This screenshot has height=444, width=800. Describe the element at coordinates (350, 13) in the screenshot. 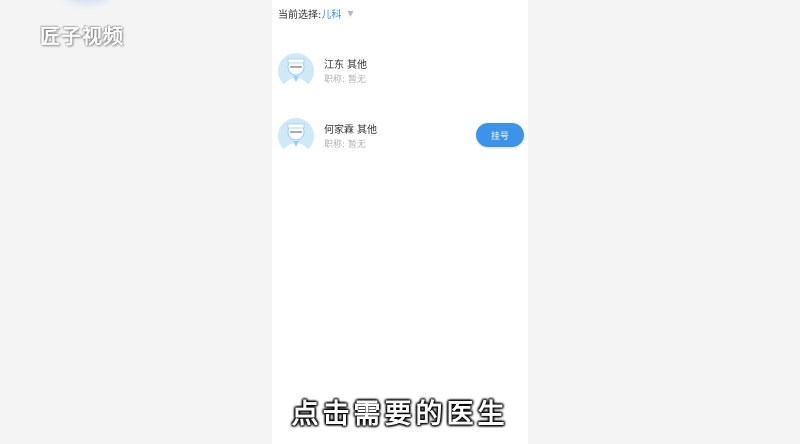

I see `chevron-down-icon: ▼` at that location.